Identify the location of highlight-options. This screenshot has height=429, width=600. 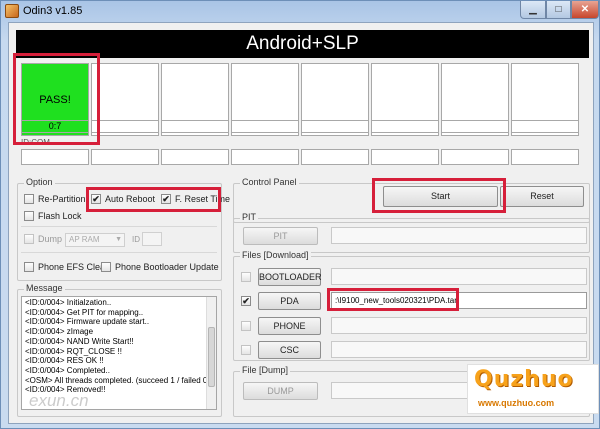
(153, 199).